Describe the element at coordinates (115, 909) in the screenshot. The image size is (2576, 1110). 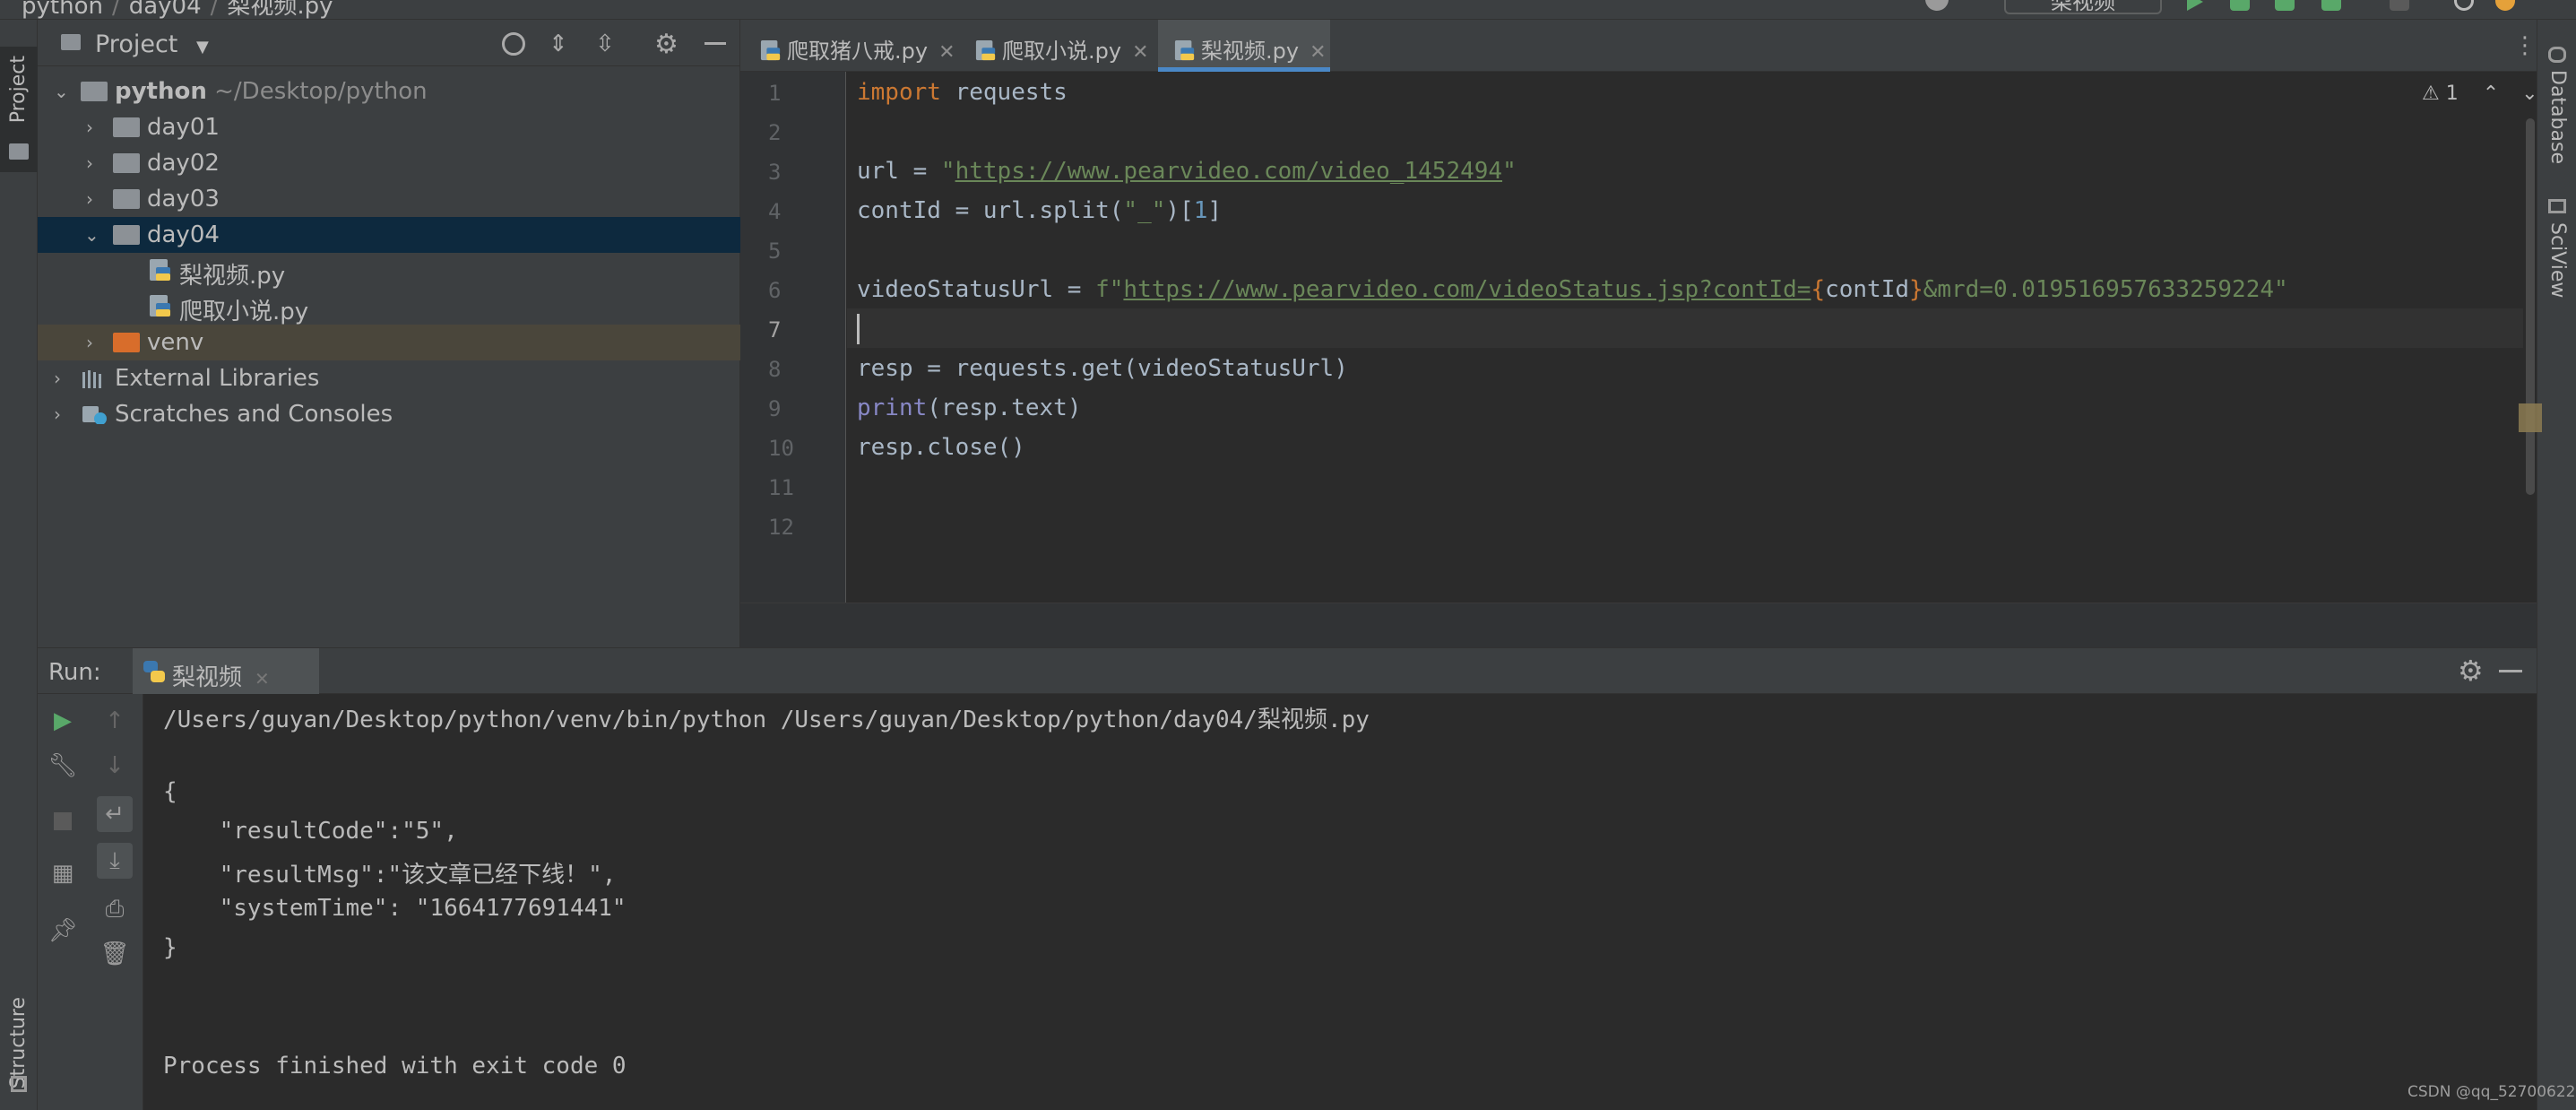
I see `print-icon: ⎙` at that location.